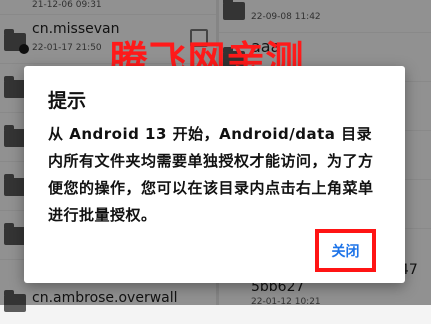 Image resolution: width=431 pixels, height=324 pixels. What do you see at coordinates (345, 250) in the screenshot?
I see `close-button: 关闭` at bounding box center [345, 250].